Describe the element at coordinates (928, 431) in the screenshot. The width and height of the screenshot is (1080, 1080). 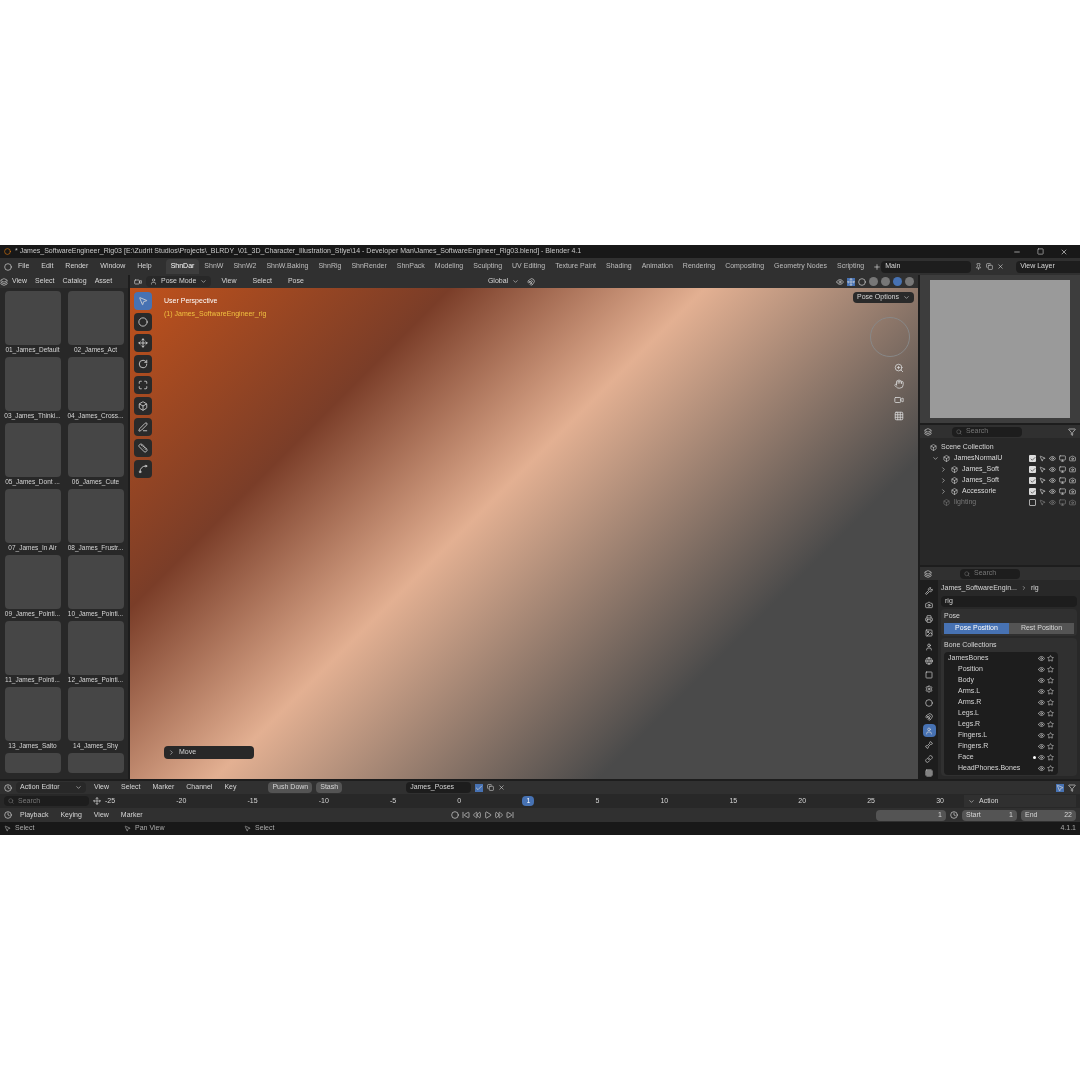
I see `outliner-icon` at that location.